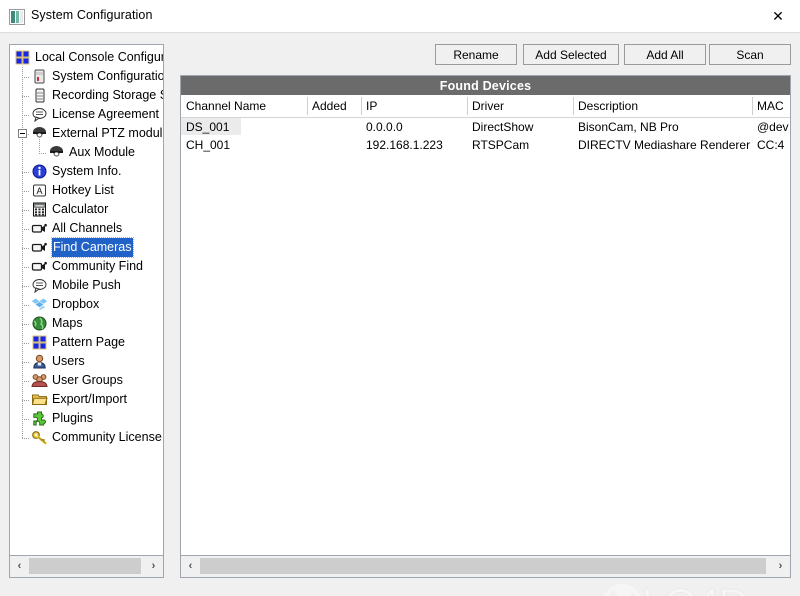 Image resolution: width=800 pixels, height=596 pixels. I want to click on key-a-icon: A, so click(39, 190).